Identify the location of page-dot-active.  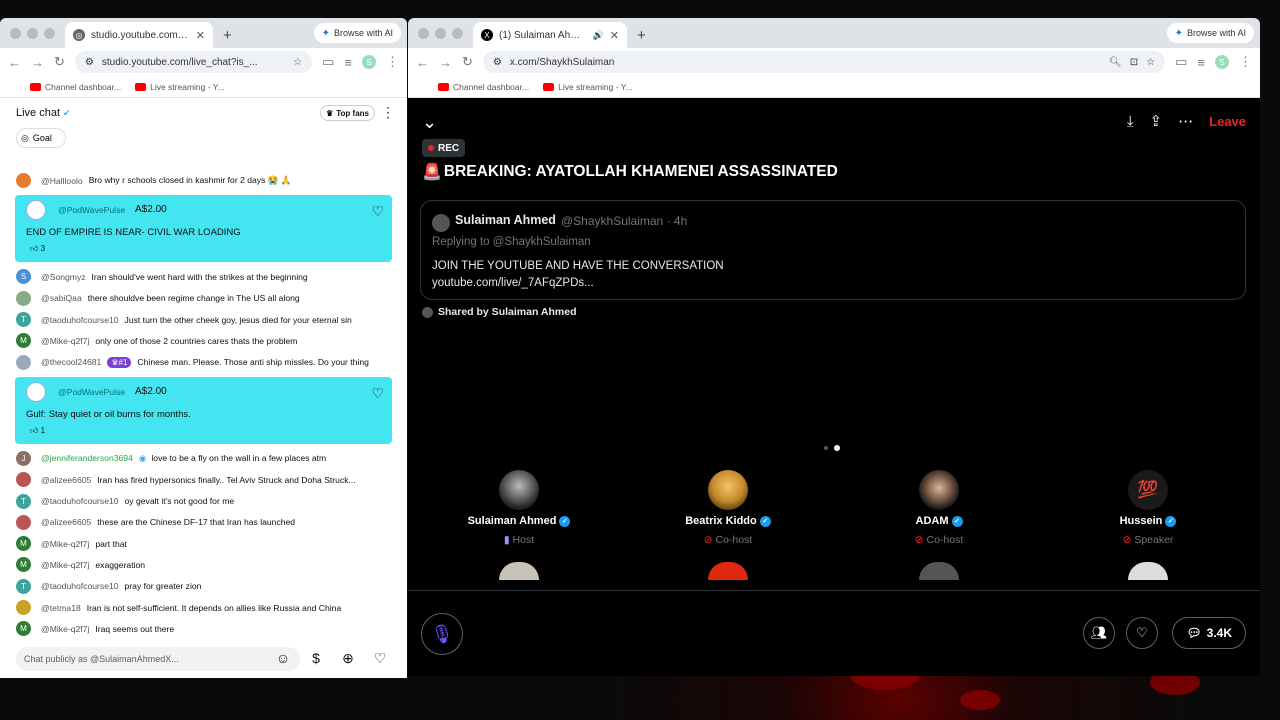
(837, 448).